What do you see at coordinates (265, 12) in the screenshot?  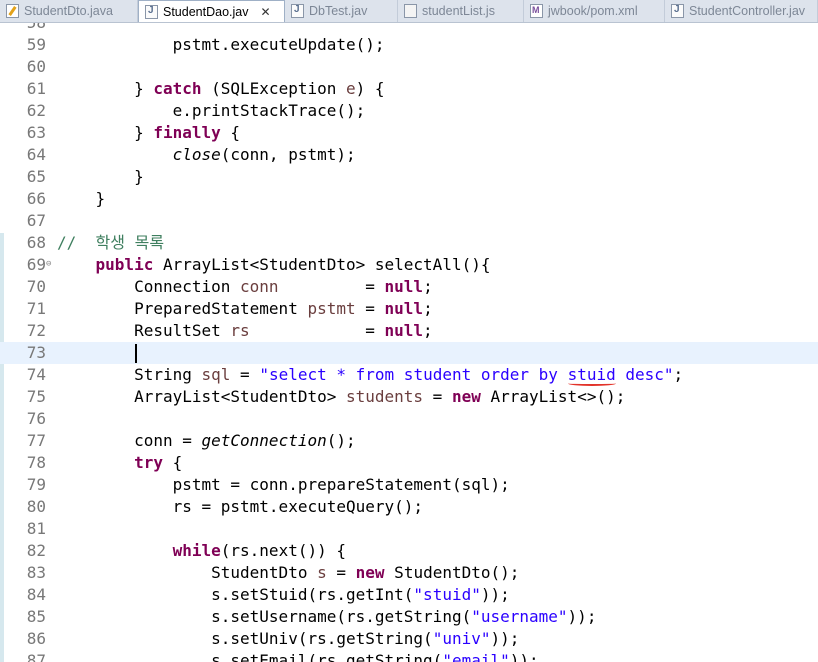 I see `close-icon: ✕` at bounding box center [265, 12].